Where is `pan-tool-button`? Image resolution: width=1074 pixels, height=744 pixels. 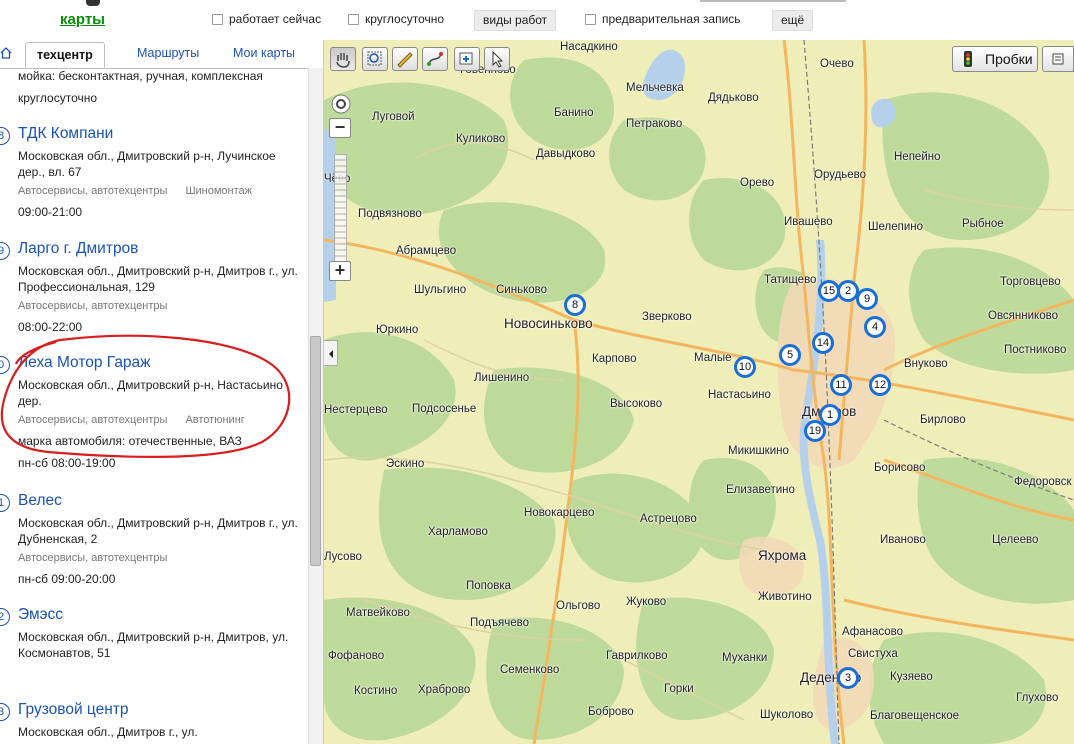
pan-tool-button is located at coordinates (343, 59).